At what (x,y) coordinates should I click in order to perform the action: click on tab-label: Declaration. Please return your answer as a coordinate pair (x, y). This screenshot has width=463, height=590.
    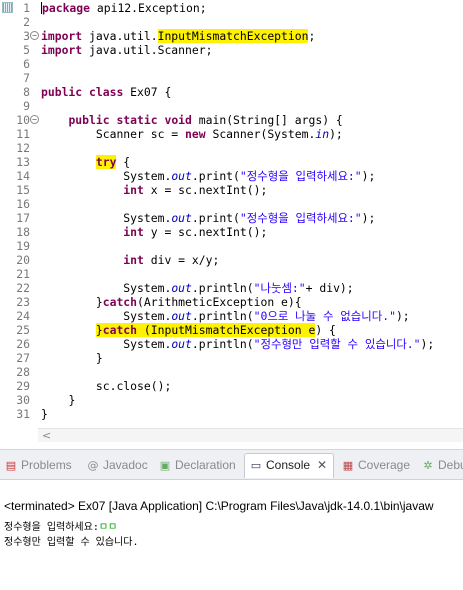
    Looking at the image, I should click on (205, 465).